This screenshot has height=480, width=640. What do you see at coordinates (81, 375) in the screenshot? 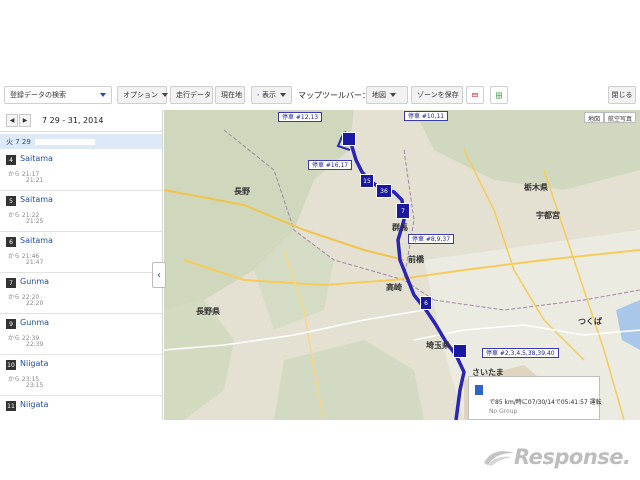
I see `list-item: 10 Niigata から 23:15 23:15` at bounding box center [81, 375].